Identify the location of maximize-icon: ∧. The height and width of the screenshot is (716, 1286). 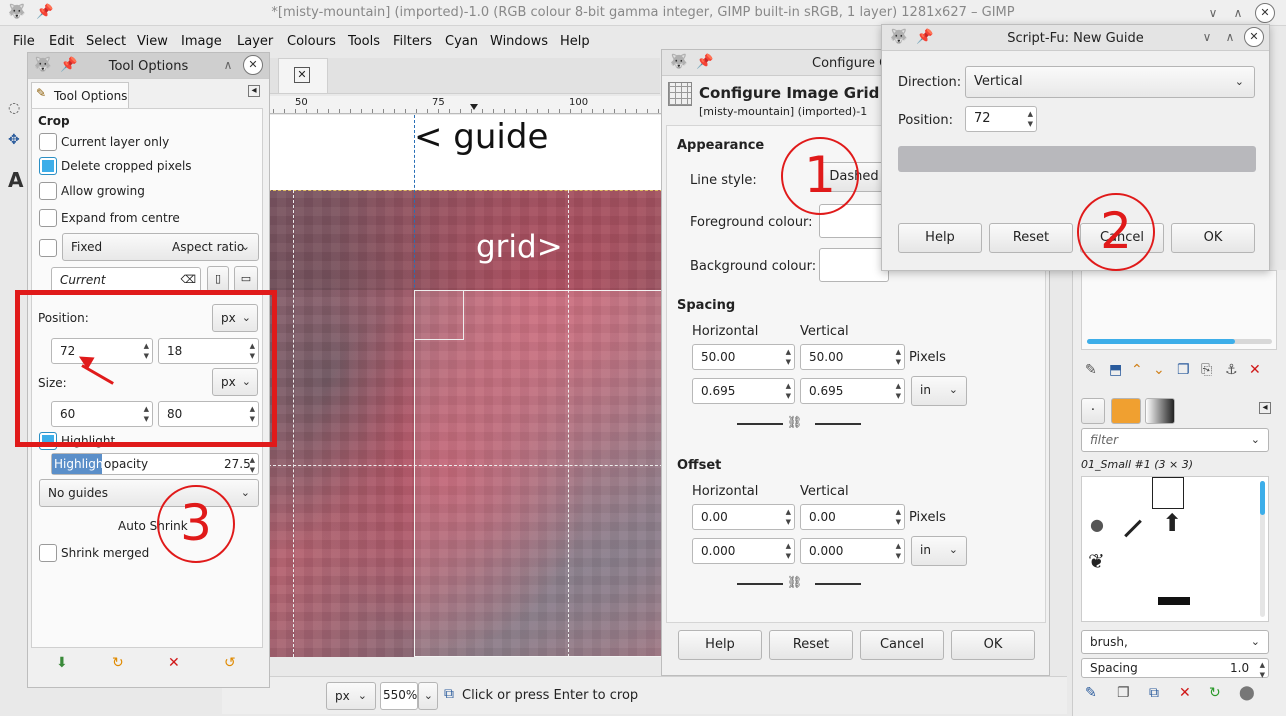
(1230, 37).